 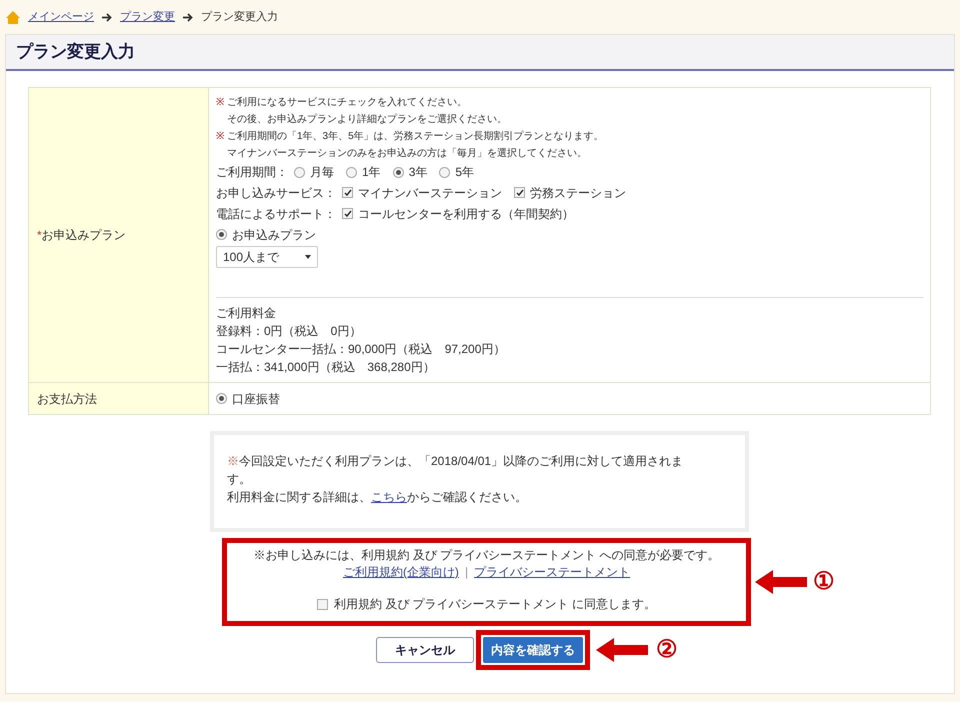 What do you see at coordinates (267, 257) in the screenshot?
I see `plan-select: 100人まで` at bounding box center [267, 257].